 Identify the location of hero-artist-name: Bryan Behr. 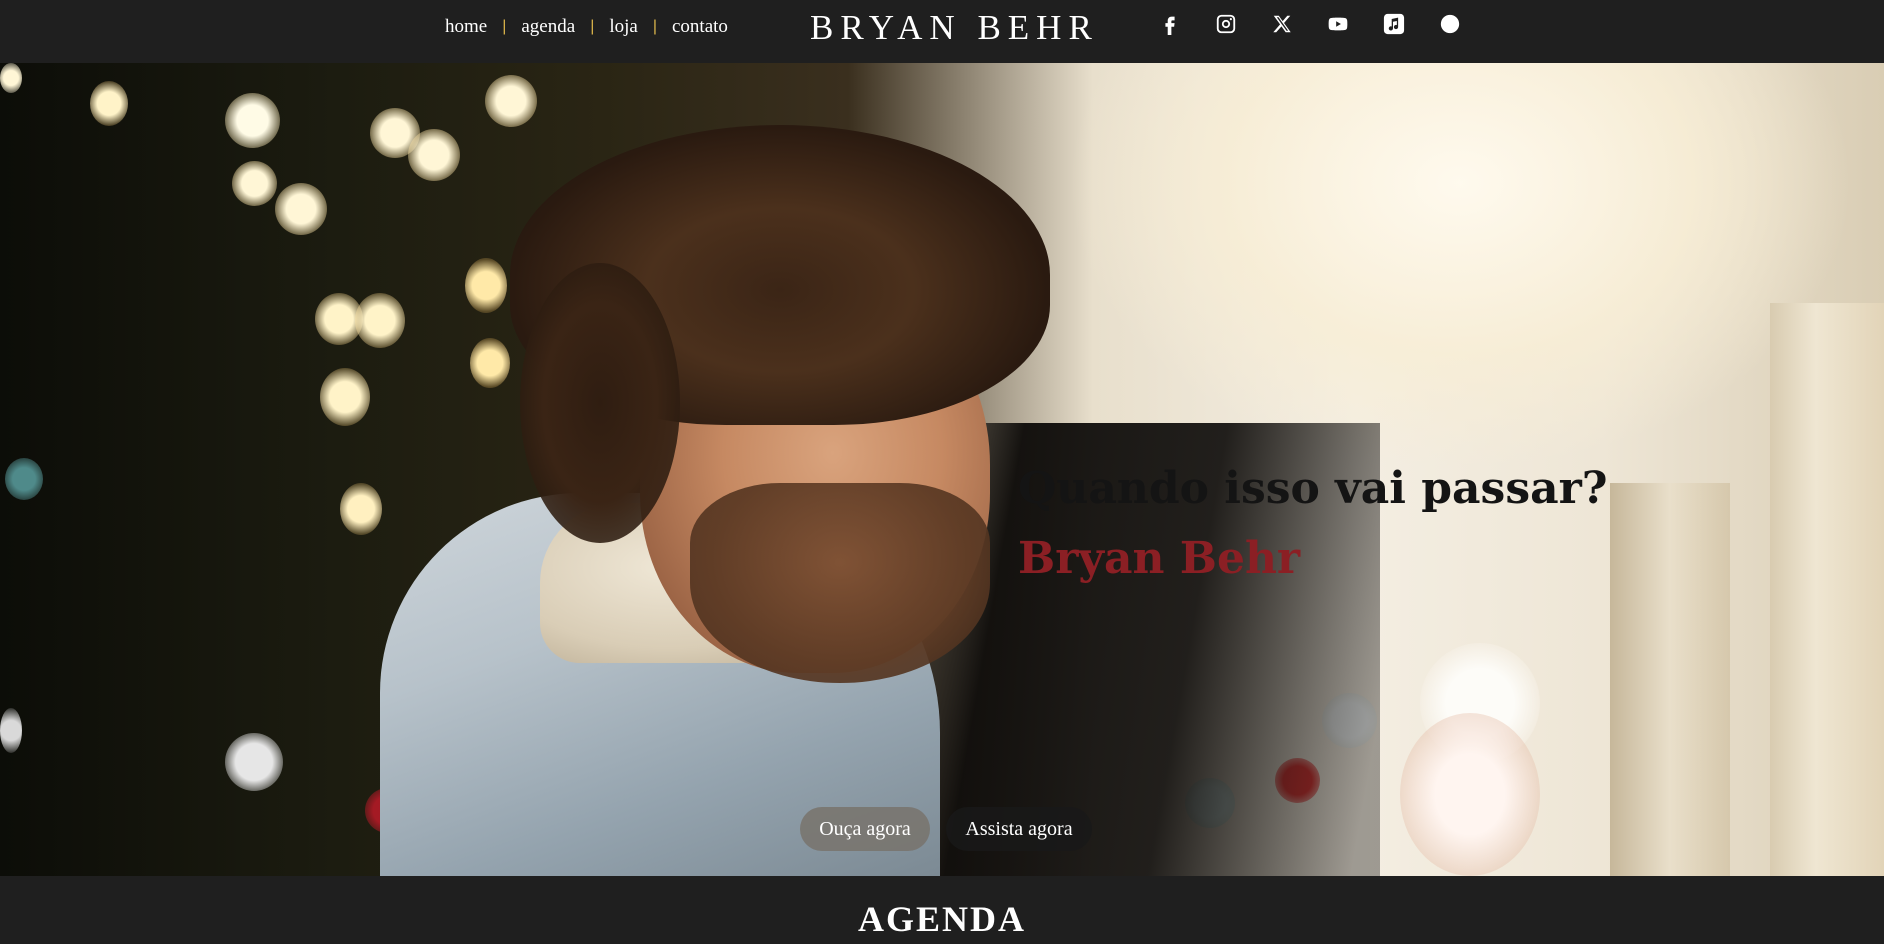
(1159, 558).